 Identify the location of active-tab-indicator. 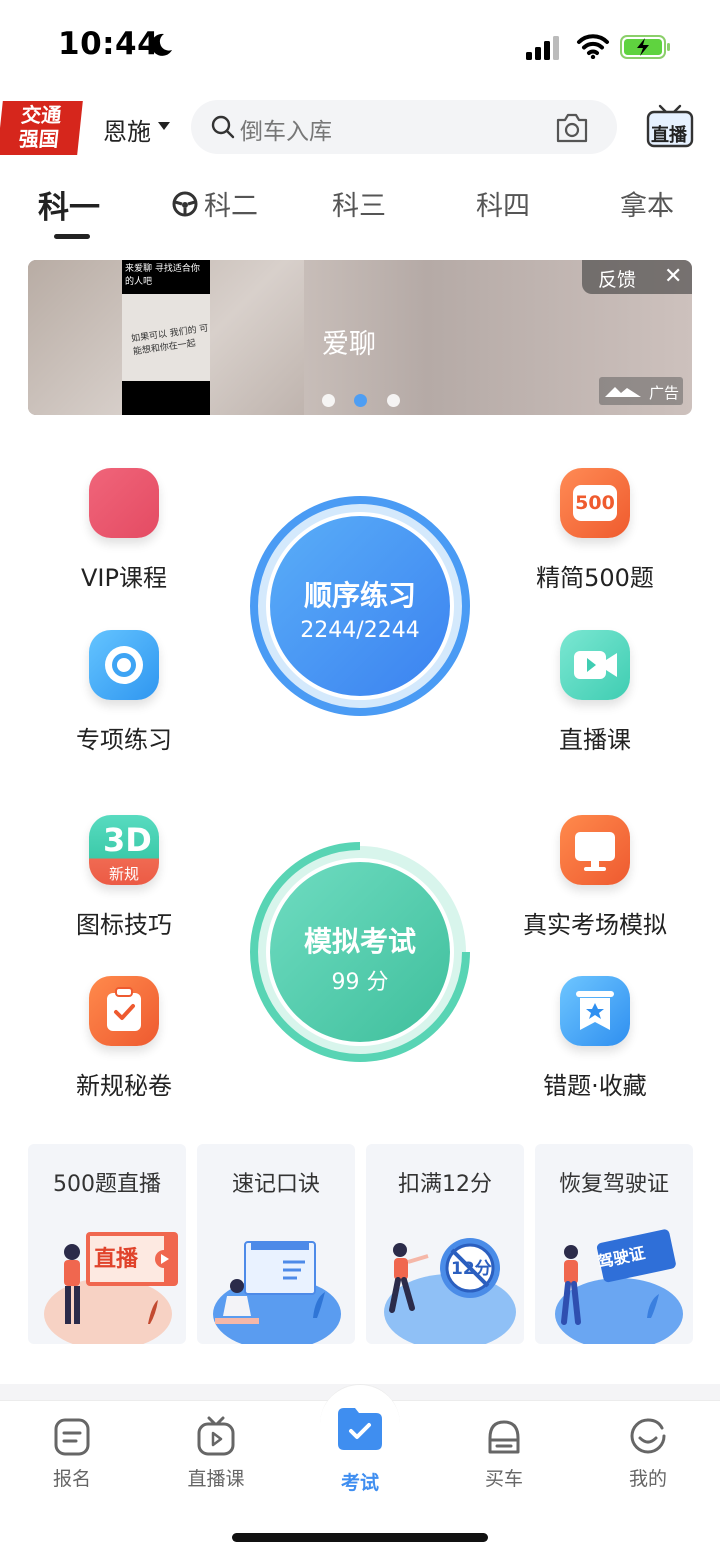
(72, 236).